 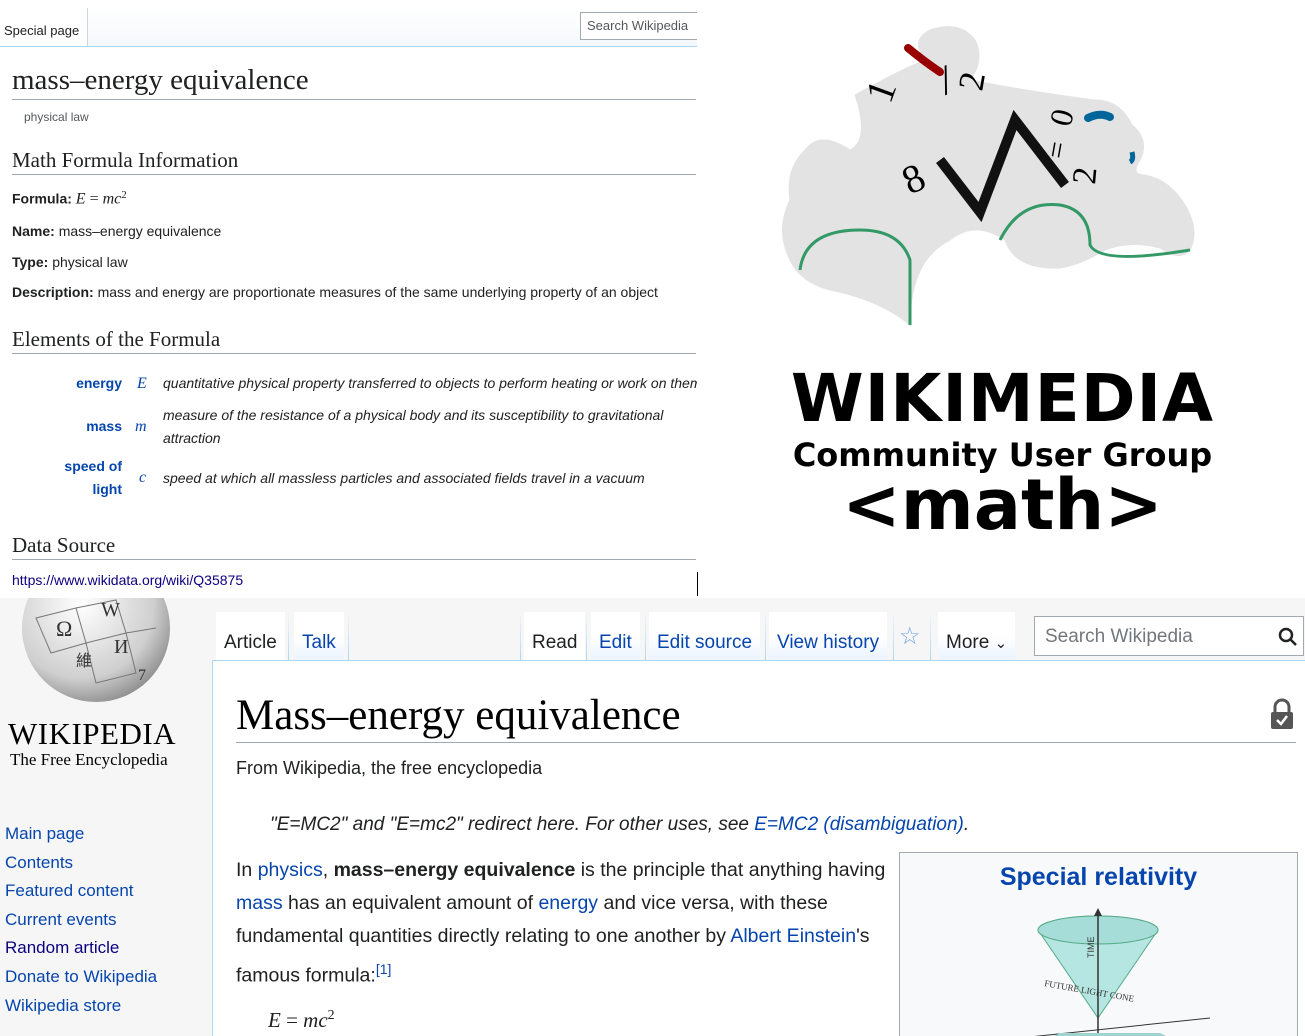 I want to click on light-cone-diagram: TIME FUTURE LIGHT CONE, so click(x=1110, y=972).